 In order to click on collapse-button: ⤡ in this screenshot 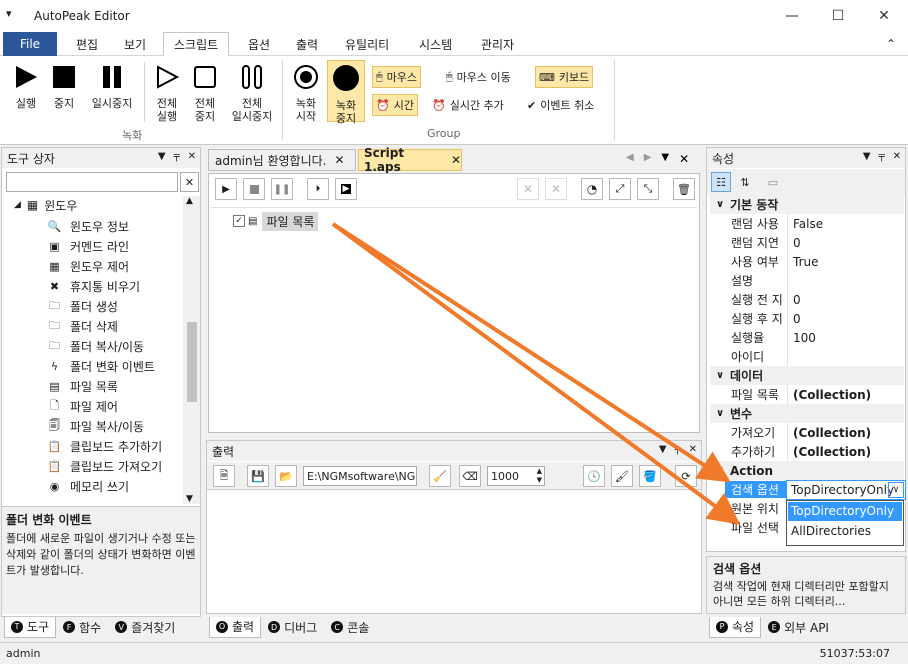, I will do `click(648, 189)`.